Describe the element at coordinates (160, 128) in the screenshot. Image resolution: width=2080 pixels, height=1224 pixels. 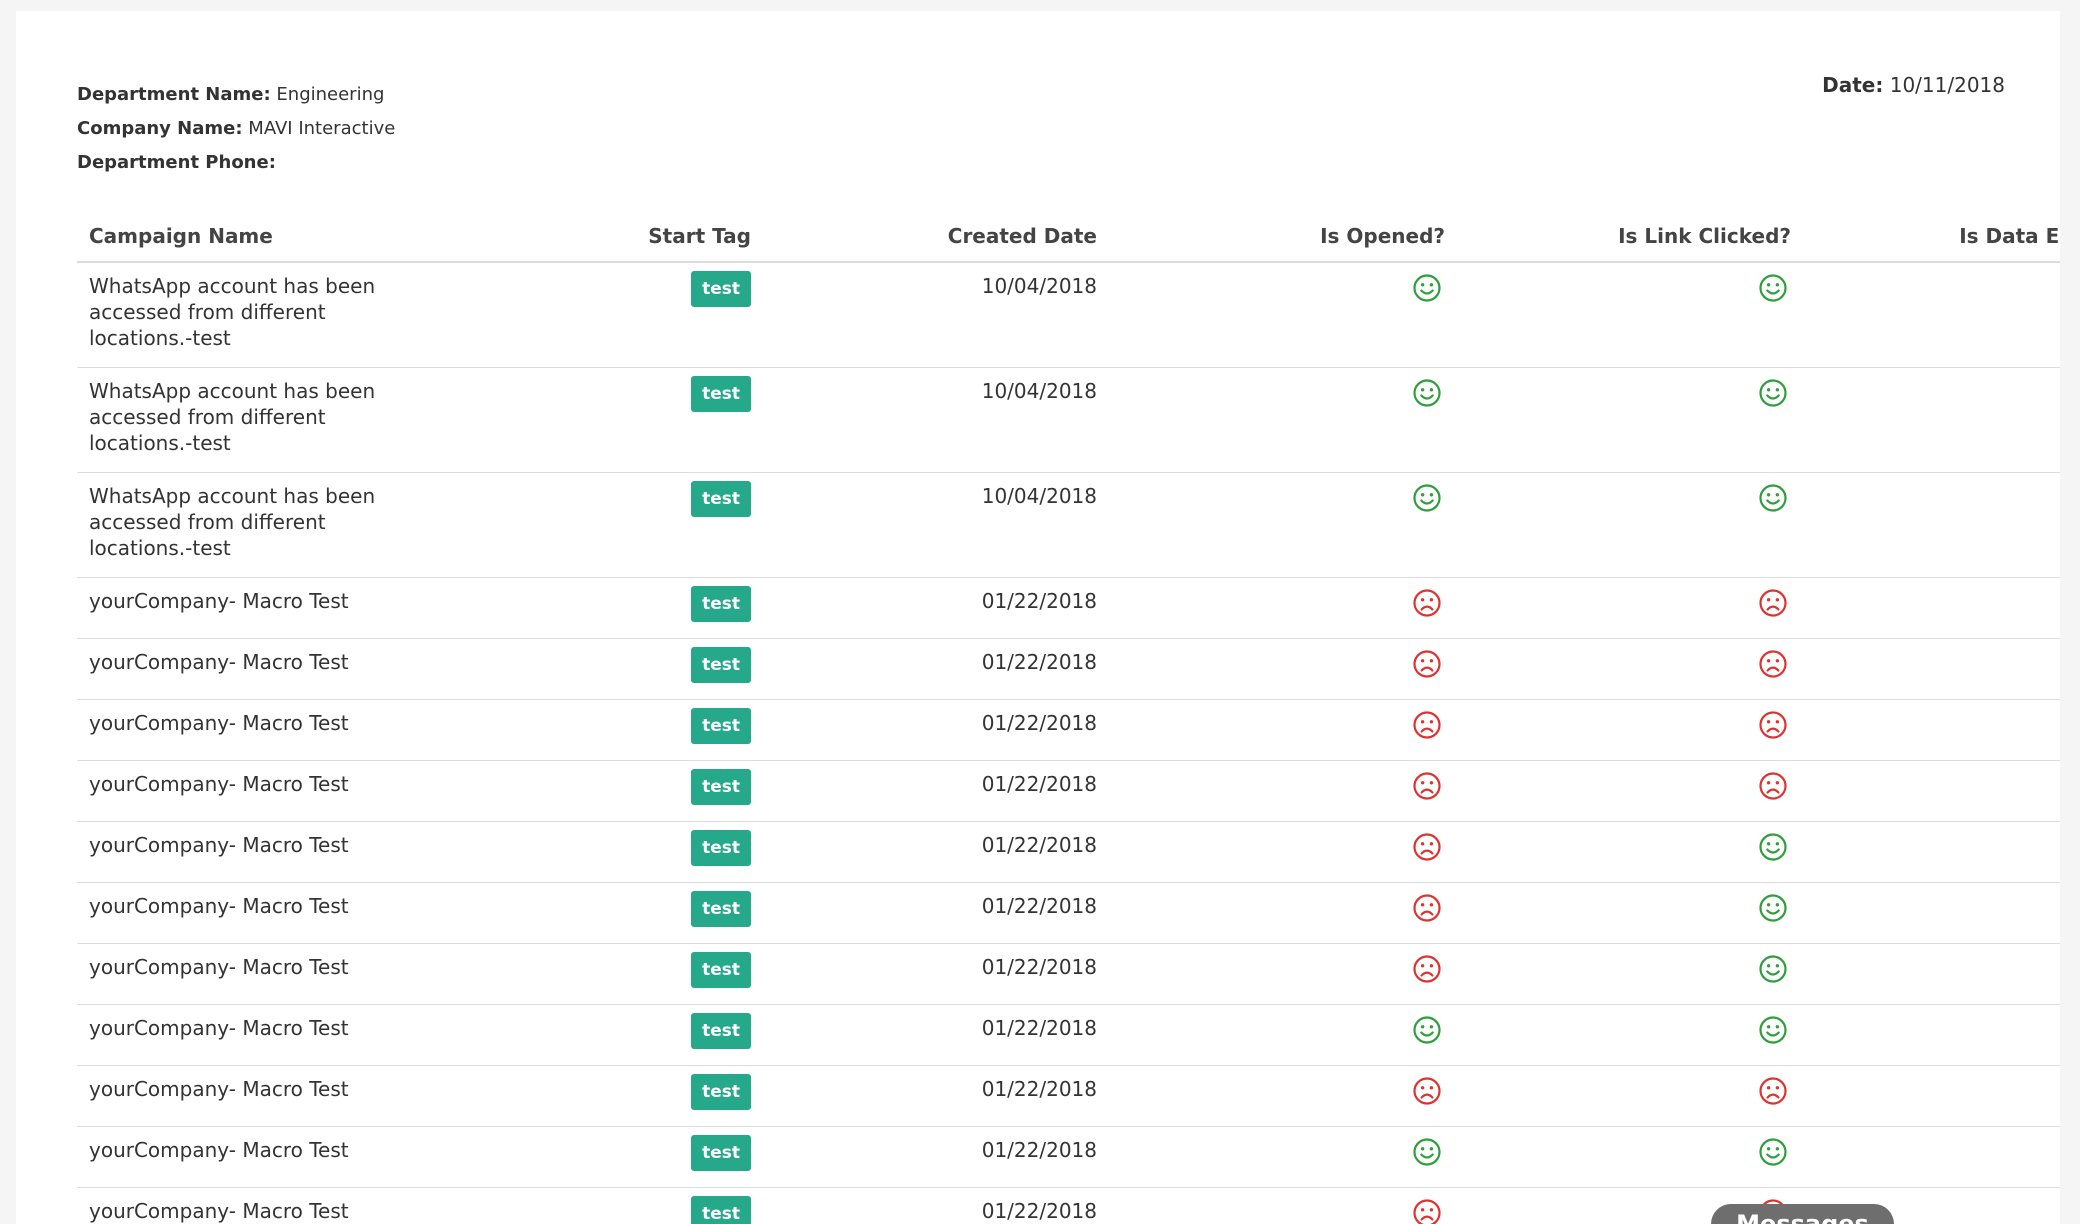
I see `company-name-label: Company Name:` at that location.